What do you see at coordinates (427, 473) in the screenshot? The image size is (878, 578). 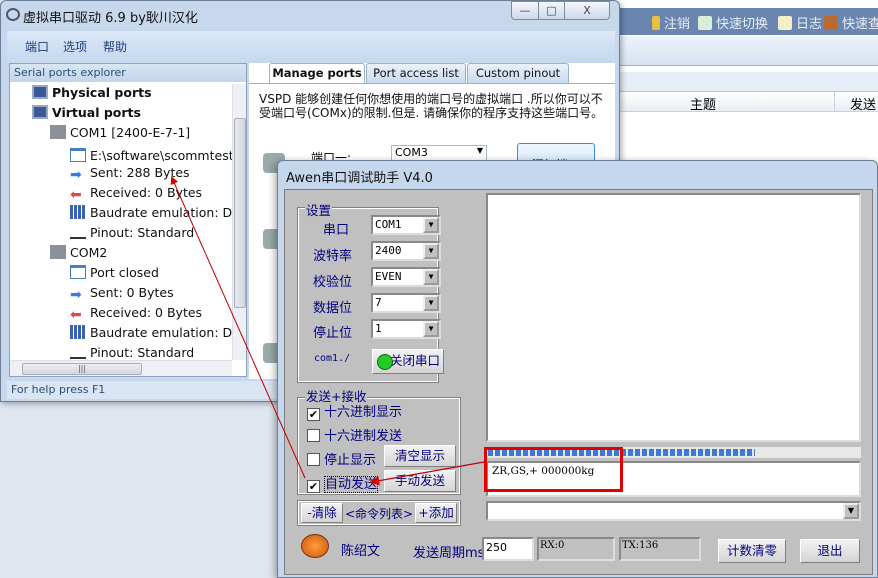 I see `arrow-to-auto-send` at bounding box center [427, 473].